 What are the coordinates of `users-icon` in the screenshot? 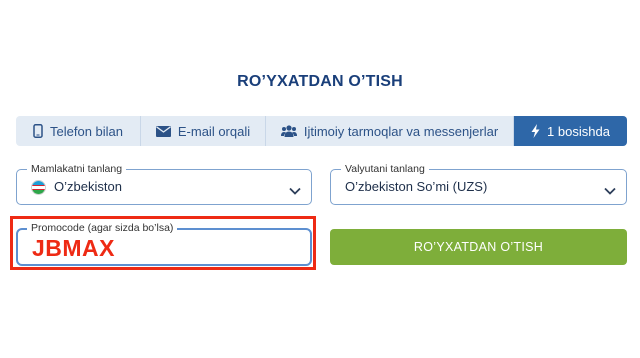 It's located at (288, 131).